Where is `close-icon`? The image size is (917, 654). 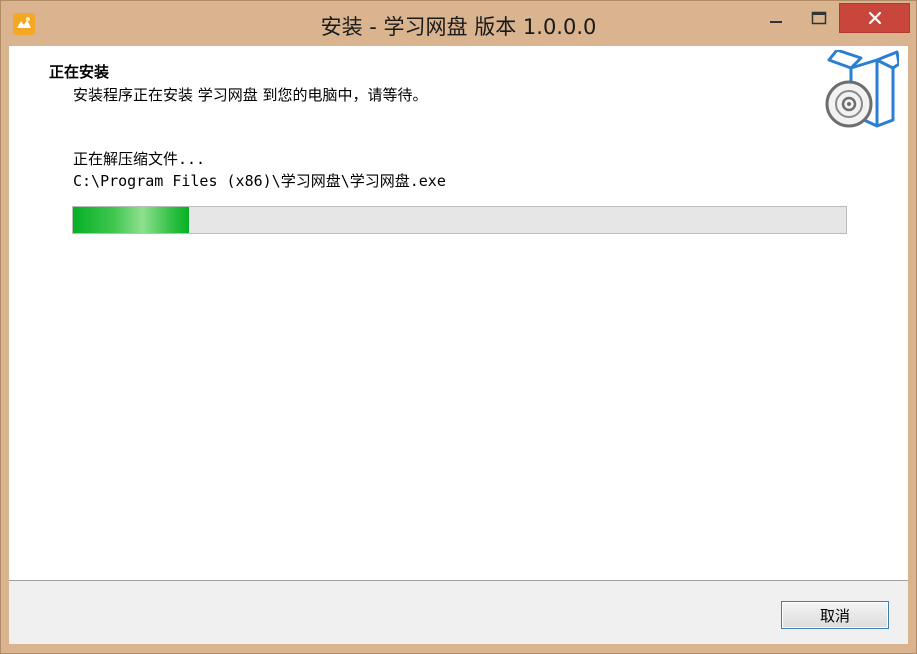
close-icon is located at coordinates (874, 18).